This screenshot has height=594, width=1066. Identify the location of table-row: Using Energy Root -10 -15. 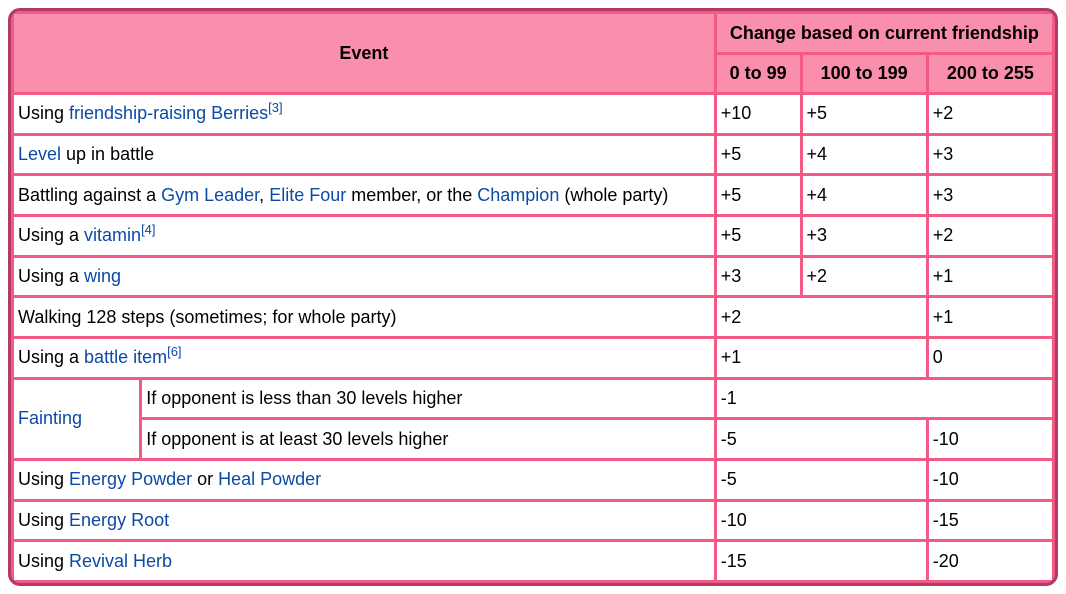
(533, 520).